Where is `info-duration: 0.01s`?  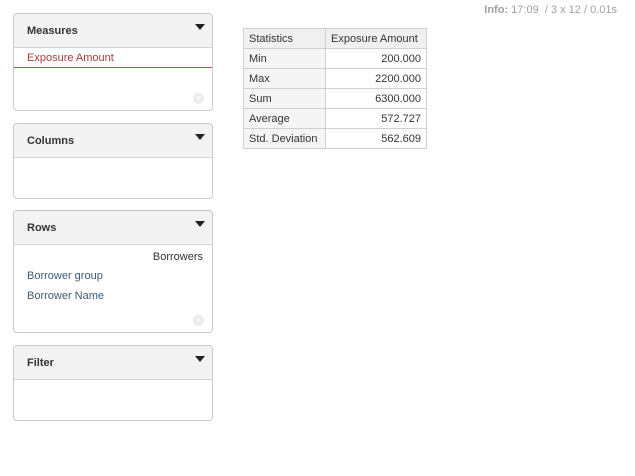 info-duration: 0.01s is located at coordinates (603, 10).